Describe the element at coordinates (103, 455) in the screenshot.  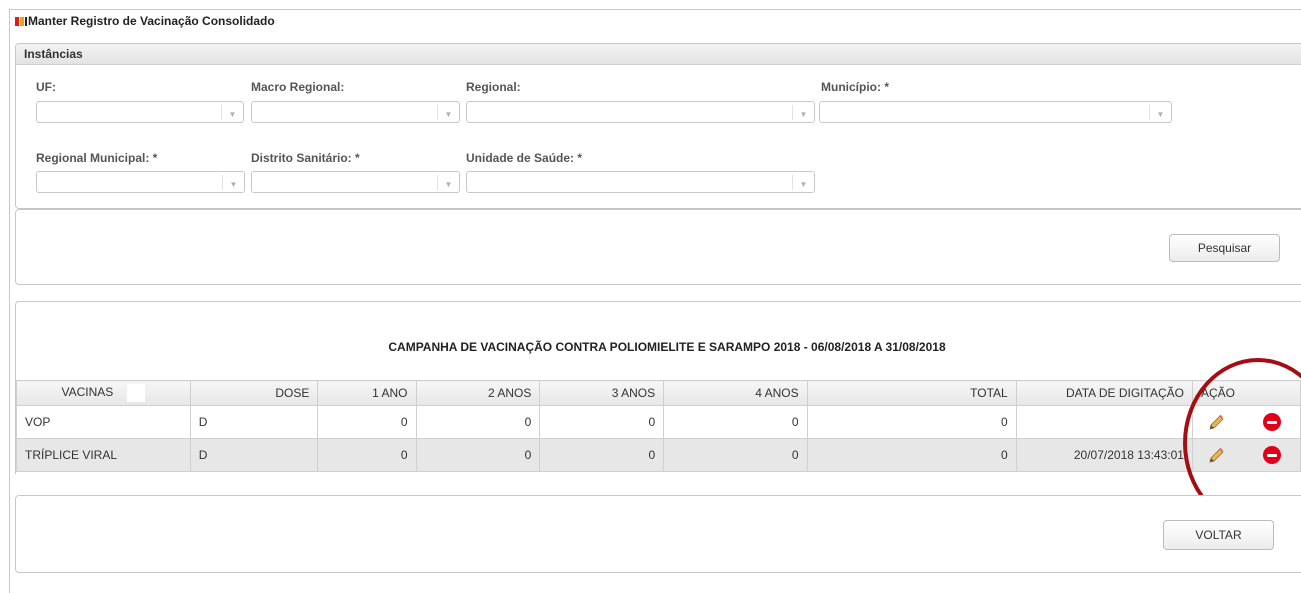
I see `cell-vacina: TRÍPLICE VIRAL` at that location.